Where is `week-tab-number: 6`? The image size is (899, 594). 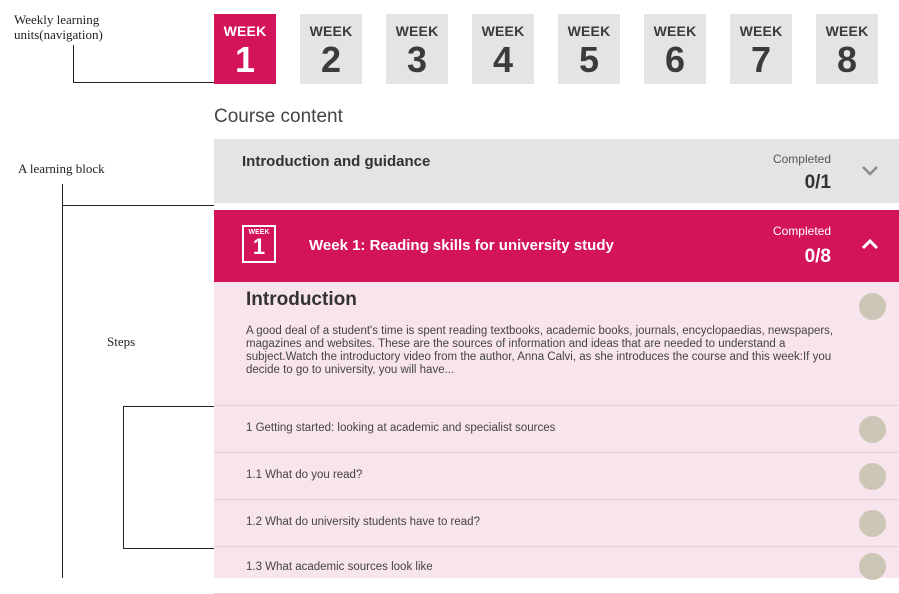 week-tab-number: 6 is located at coordinates (675, 59).